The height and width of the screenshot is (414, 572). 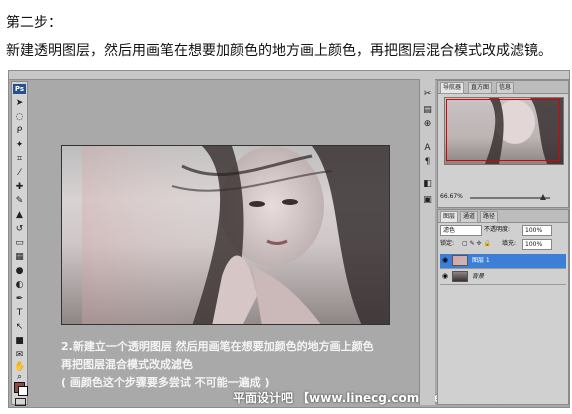 What do you see at coordinates (427, 162) in the screenshot?
I see `paragraph-icon: ¶` at bounding box center [427, 162].